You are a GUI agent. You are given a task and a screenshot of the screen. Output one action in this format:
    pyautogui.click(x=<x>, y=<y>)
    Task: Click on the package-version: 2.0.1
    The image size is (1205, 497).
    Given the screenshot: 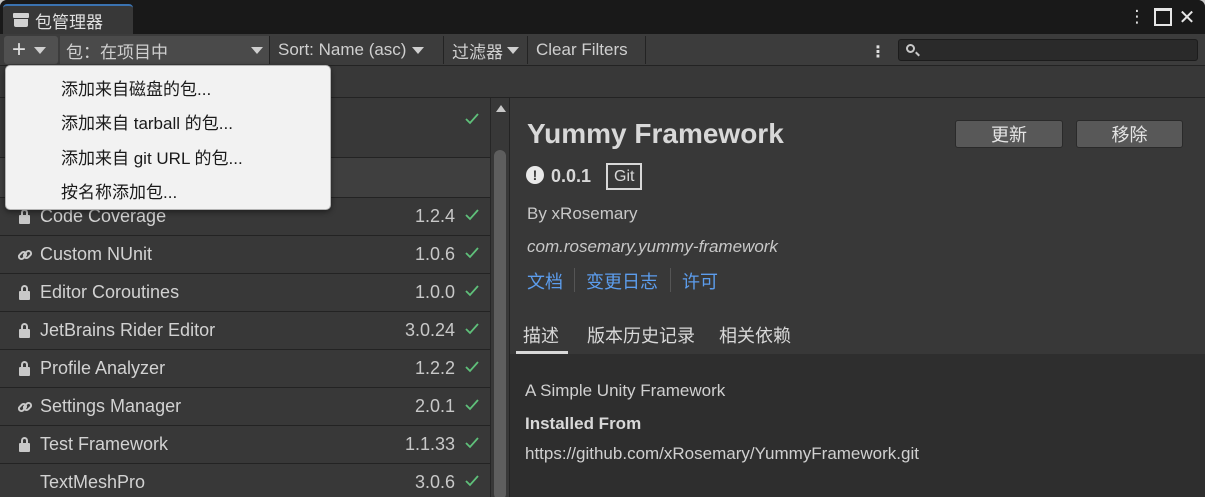 What is the action you would take?
    pyautogui.click(x=434, y=406)
    